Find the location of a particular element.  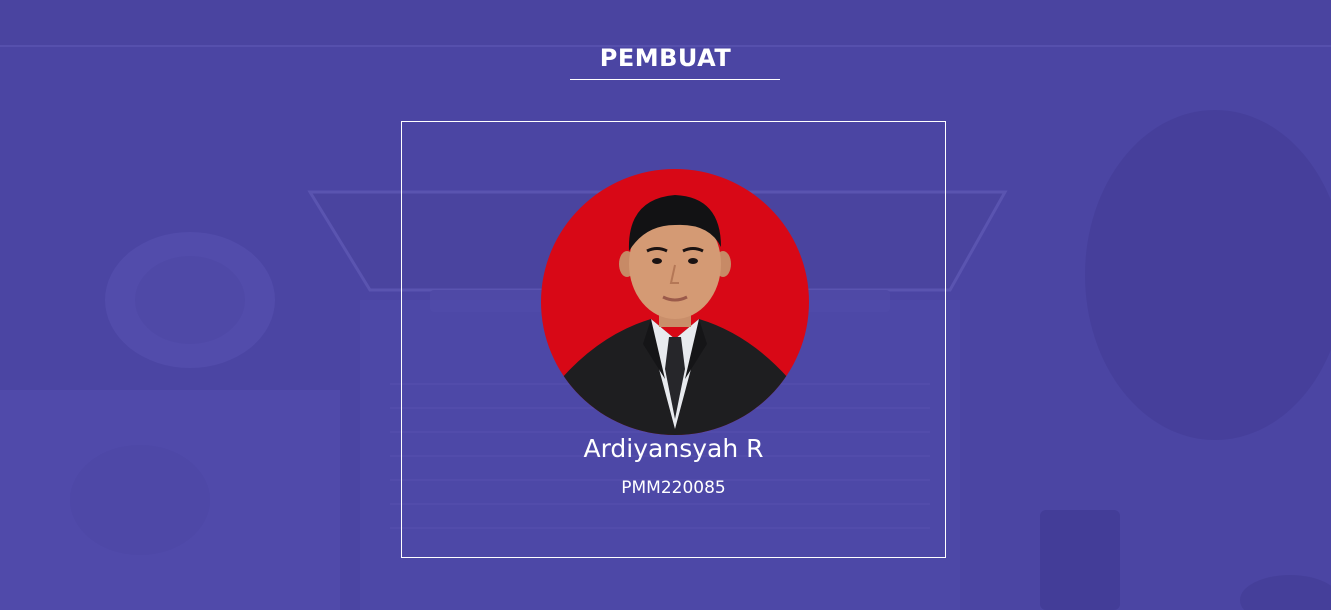

profile-name: Ardiyansyah R is located at coordinates (673, 448).